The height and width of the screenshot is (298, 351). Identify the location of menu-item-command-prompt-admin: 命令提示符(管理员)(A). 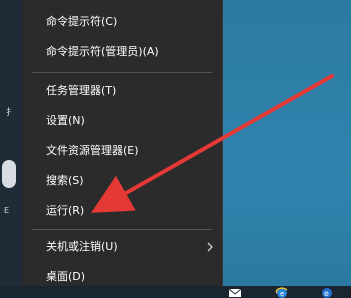
(122, 52).